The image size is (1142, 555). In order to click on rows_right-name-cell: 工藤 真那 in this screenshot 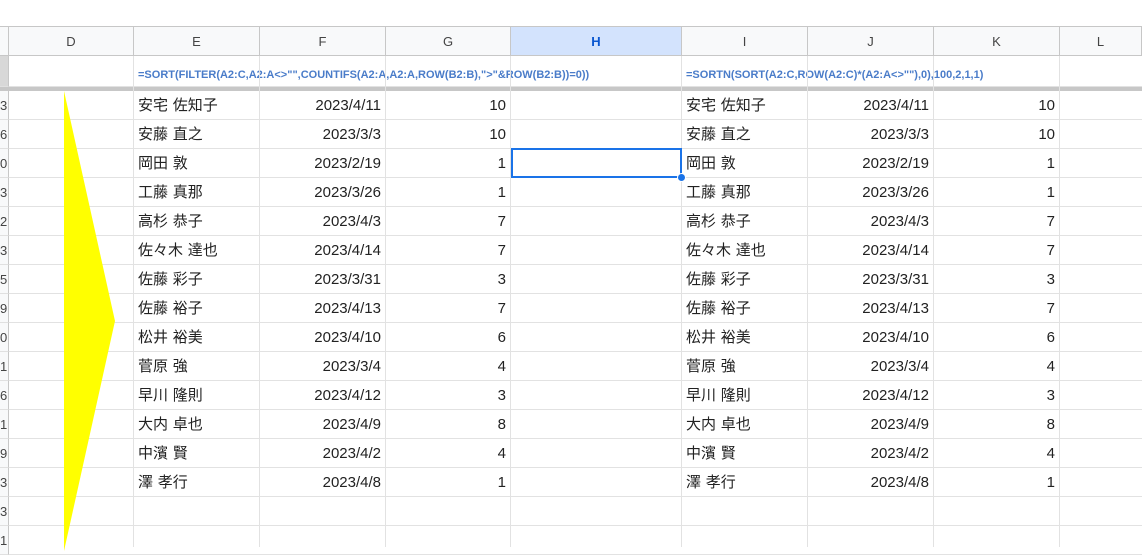, I will do `click(745, 192)`.